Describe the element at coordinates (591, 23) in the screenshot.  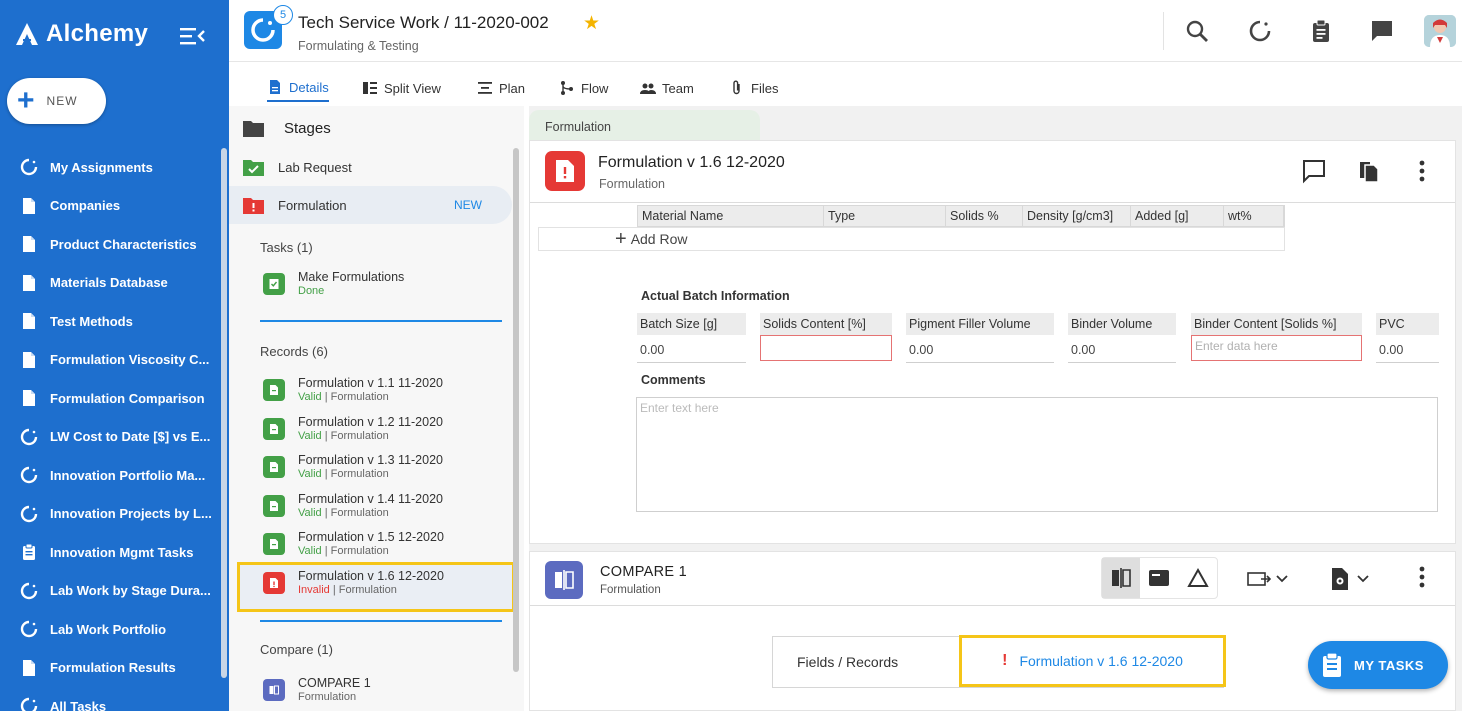
I see `favorite-star-icon: ★` at that location.